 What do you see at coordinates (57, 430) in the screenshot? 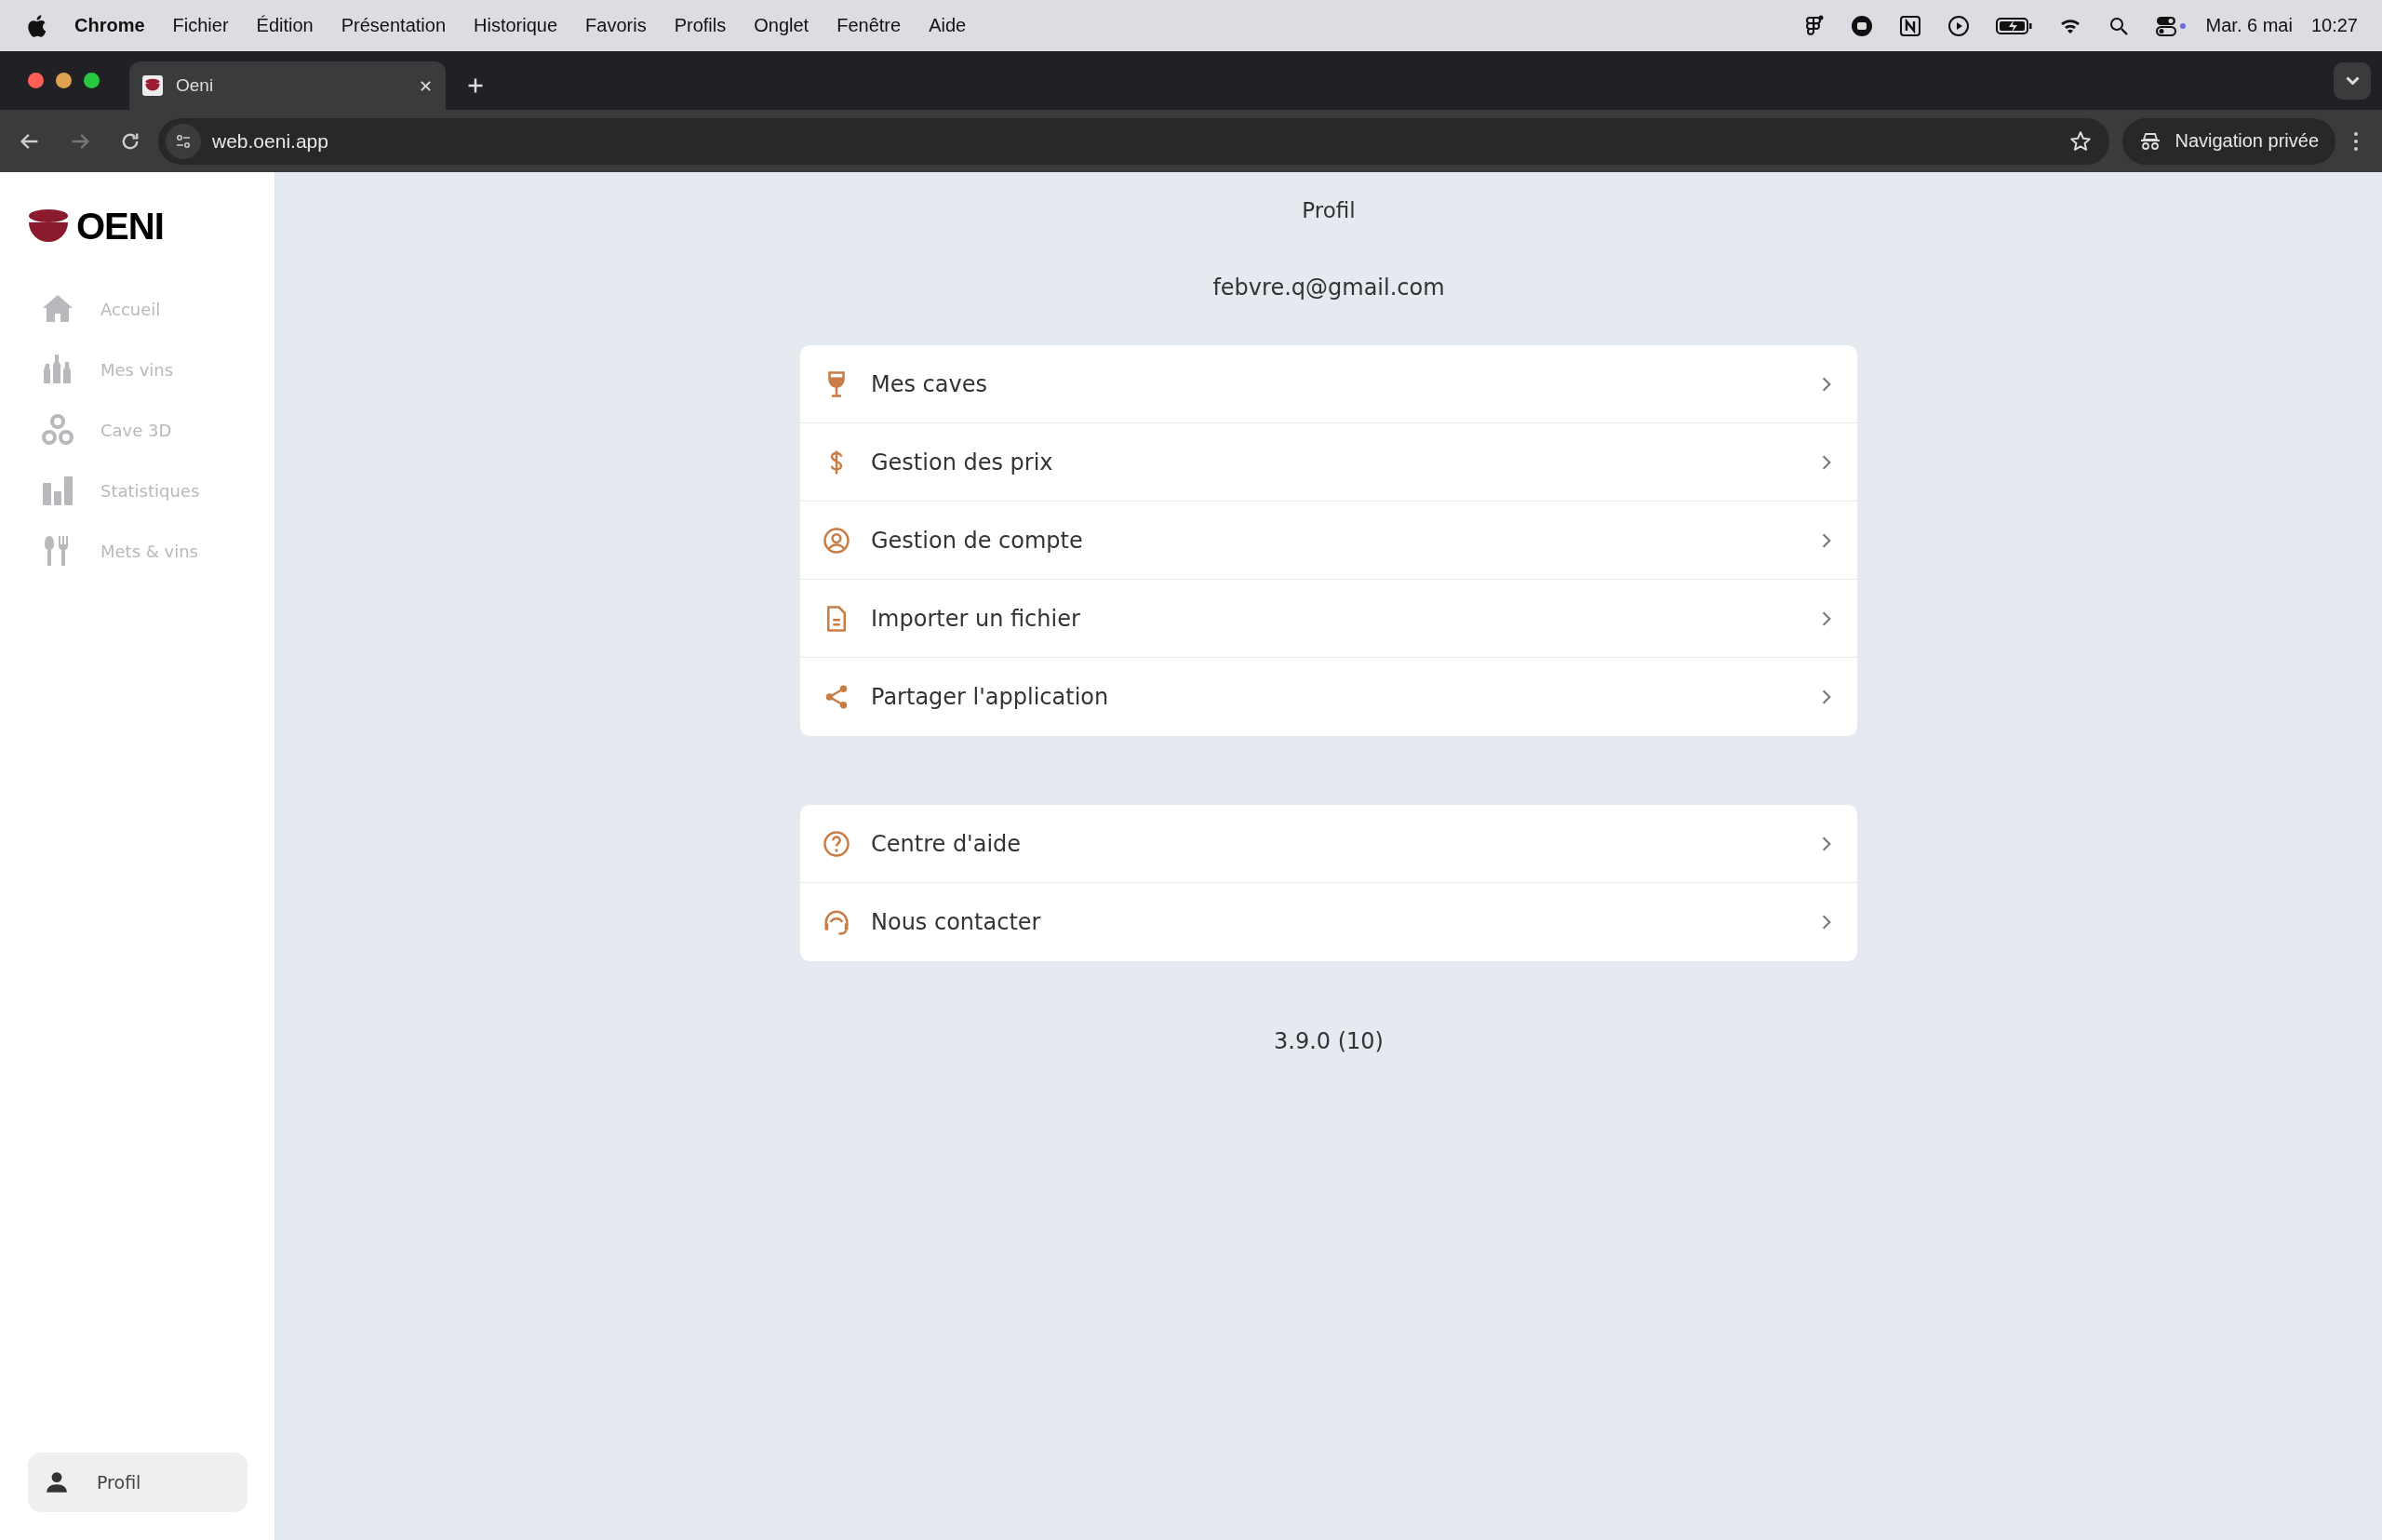
I see `circles-icon` at bounding box center [57, 430].